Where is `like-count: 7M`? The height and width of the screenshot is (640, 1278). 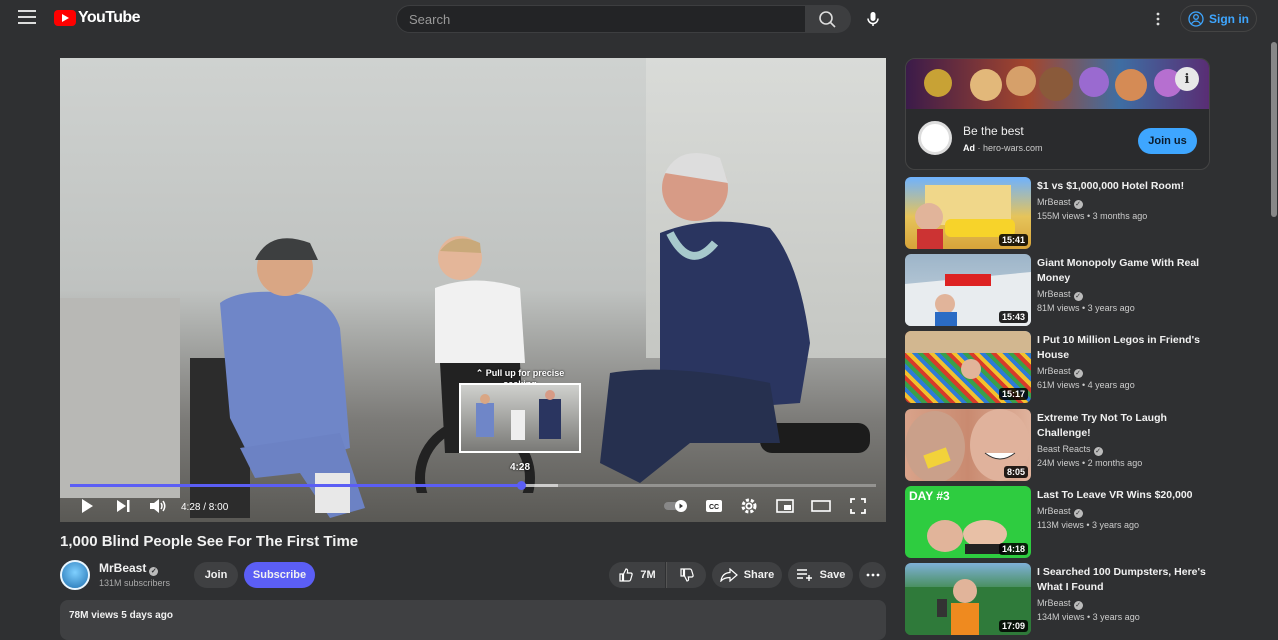
like-count: 7M is located at coordinates (648, 575).